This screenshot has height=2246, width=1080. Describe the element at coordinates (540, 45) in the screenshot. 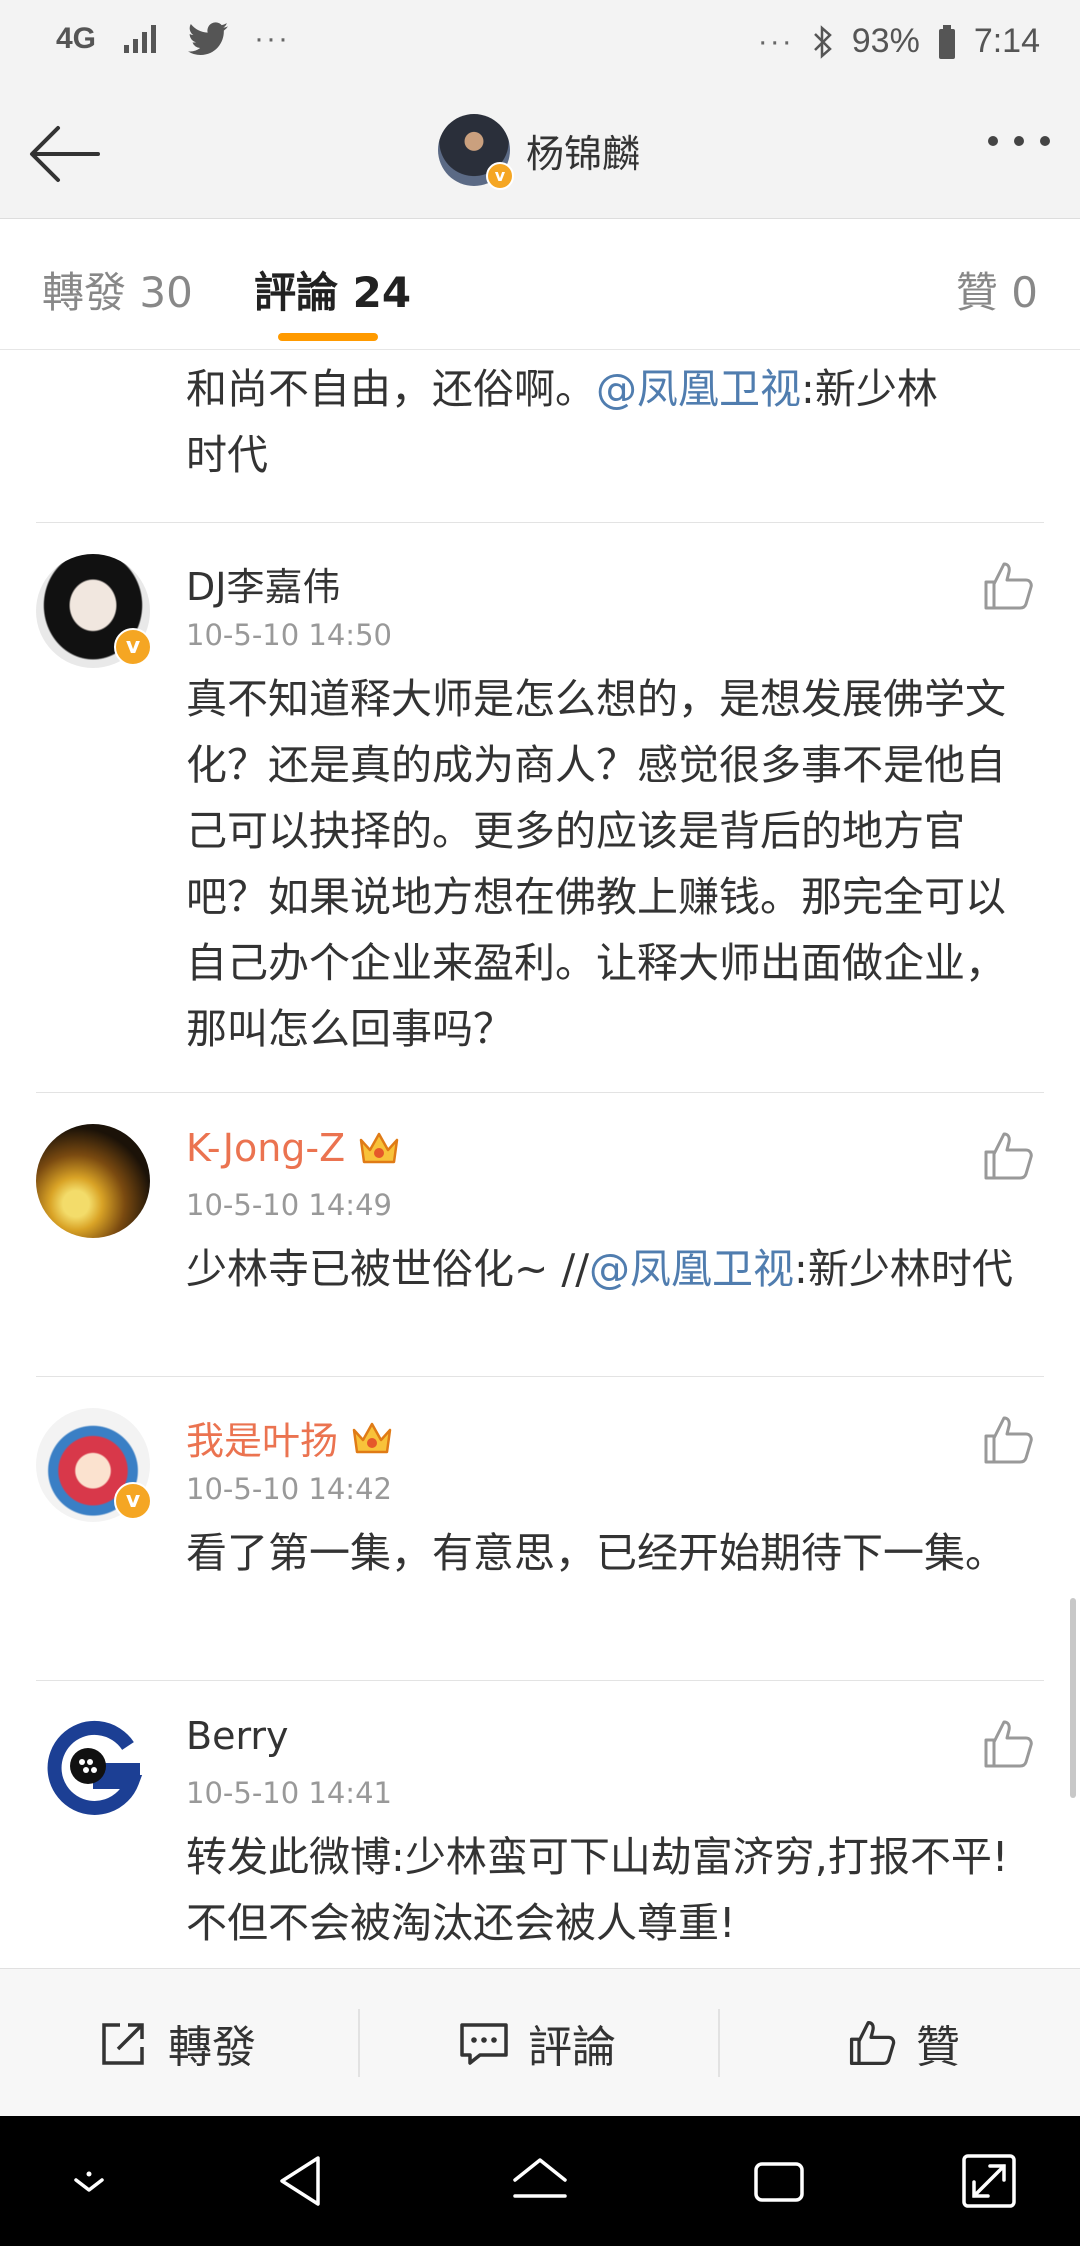

I see `status-bar: 4G ··· ··· 93% 7:14` at that location.